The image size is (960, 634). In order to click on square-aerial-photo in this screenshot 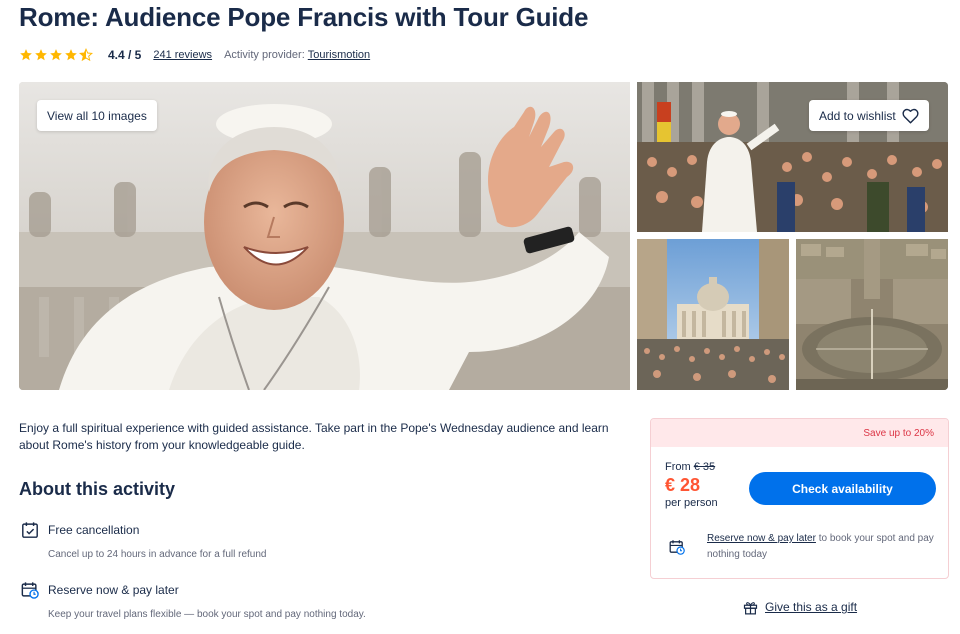, I will do `click(872, 314)`.